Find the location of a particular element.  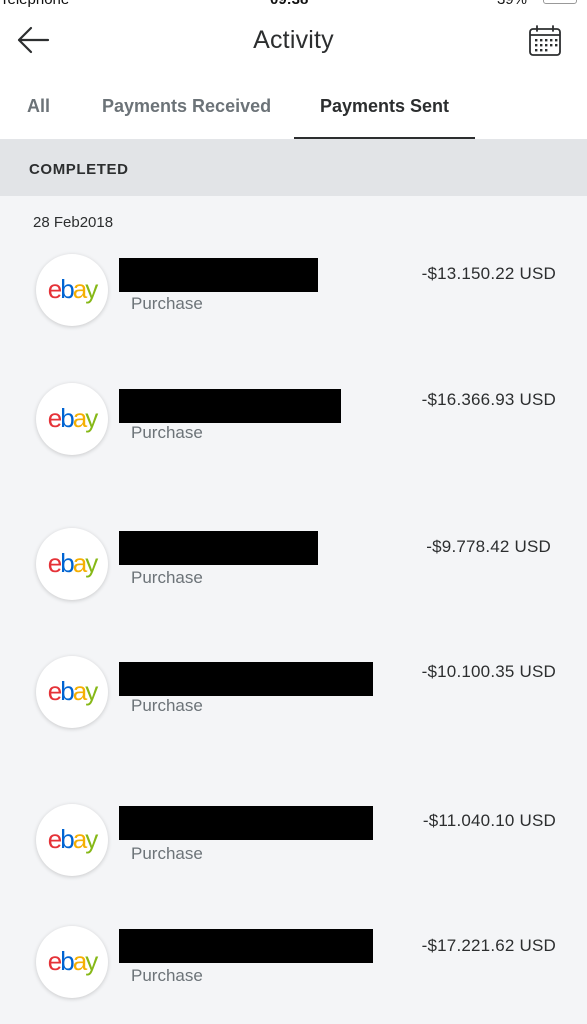

transaction-row: ebay Purchase -$16.366.93 USD is located at coordinates (293, 426).